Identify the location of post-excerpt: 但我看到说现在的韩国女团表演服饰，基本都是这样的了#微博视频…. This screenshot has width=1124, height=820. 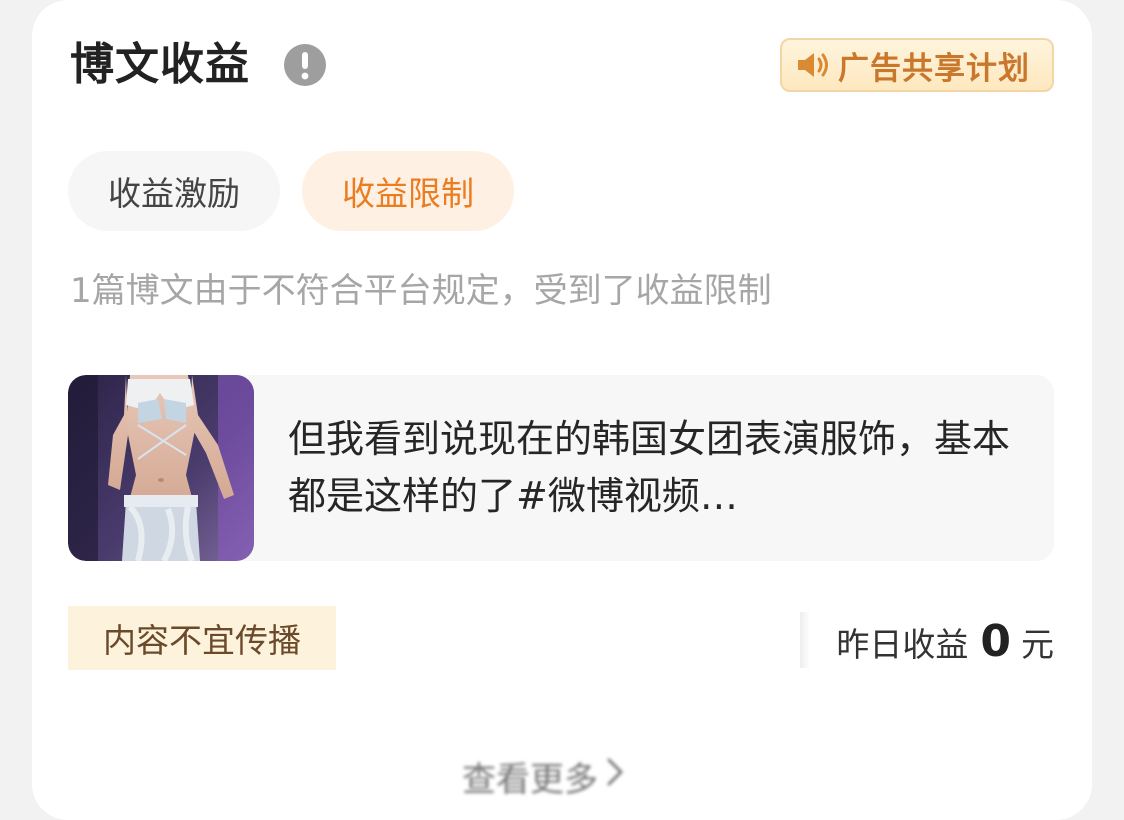
(649, 467).